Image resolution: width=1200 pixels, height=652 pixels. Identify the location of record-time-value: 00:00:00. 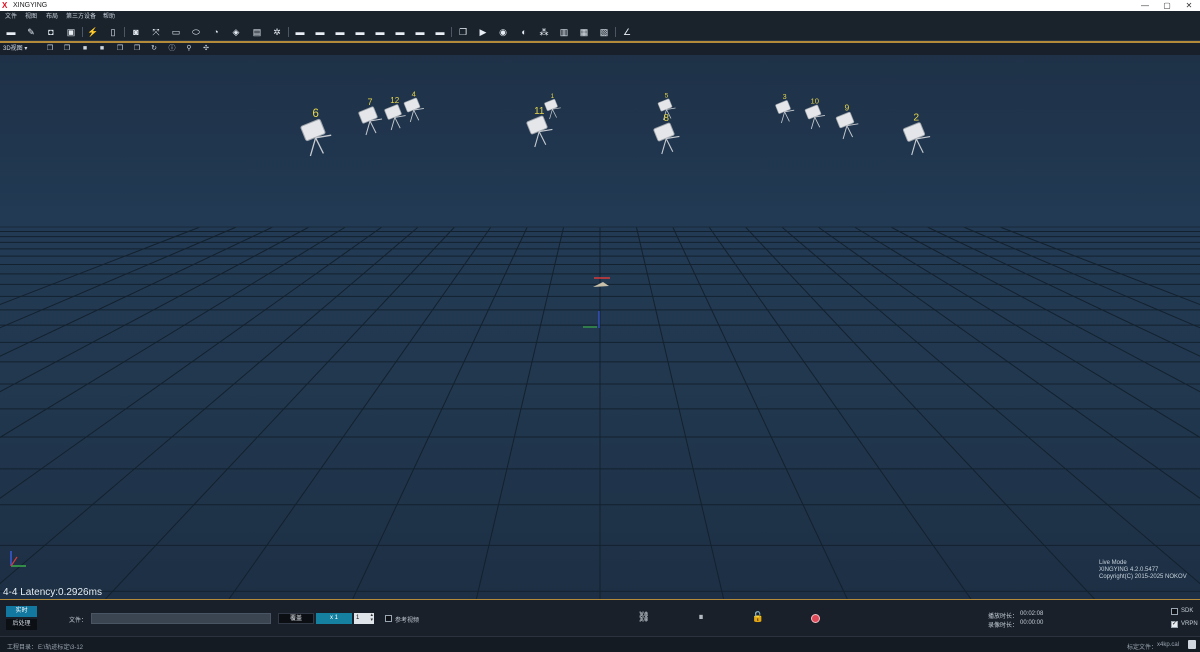
(1032, 623).